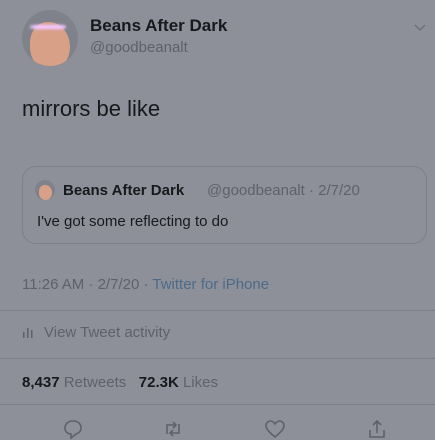 The width and height of the screenshot is (435, 440). Describe the element at coordinates (28, 333) in the screenshot. I see `analytics-icon` at that location.